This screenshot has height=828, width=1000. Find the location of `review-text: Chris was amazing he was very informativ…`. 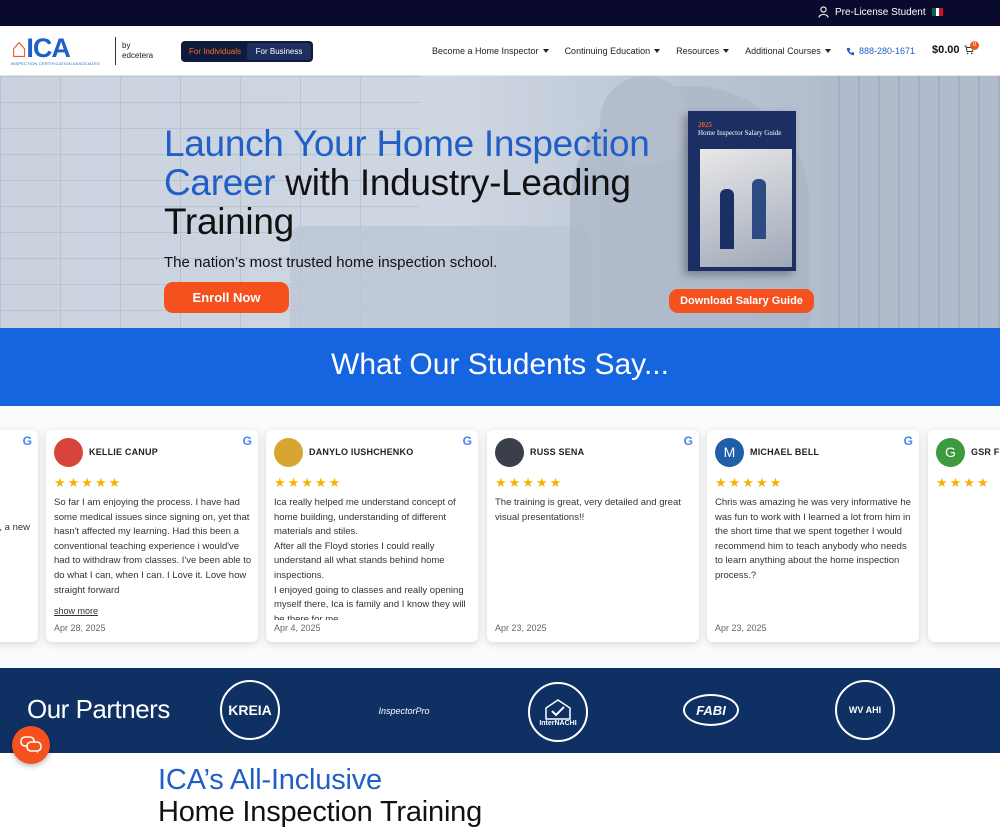

review-text: Chris was amazing he was very informativ… is located at coordinates (813, 539).